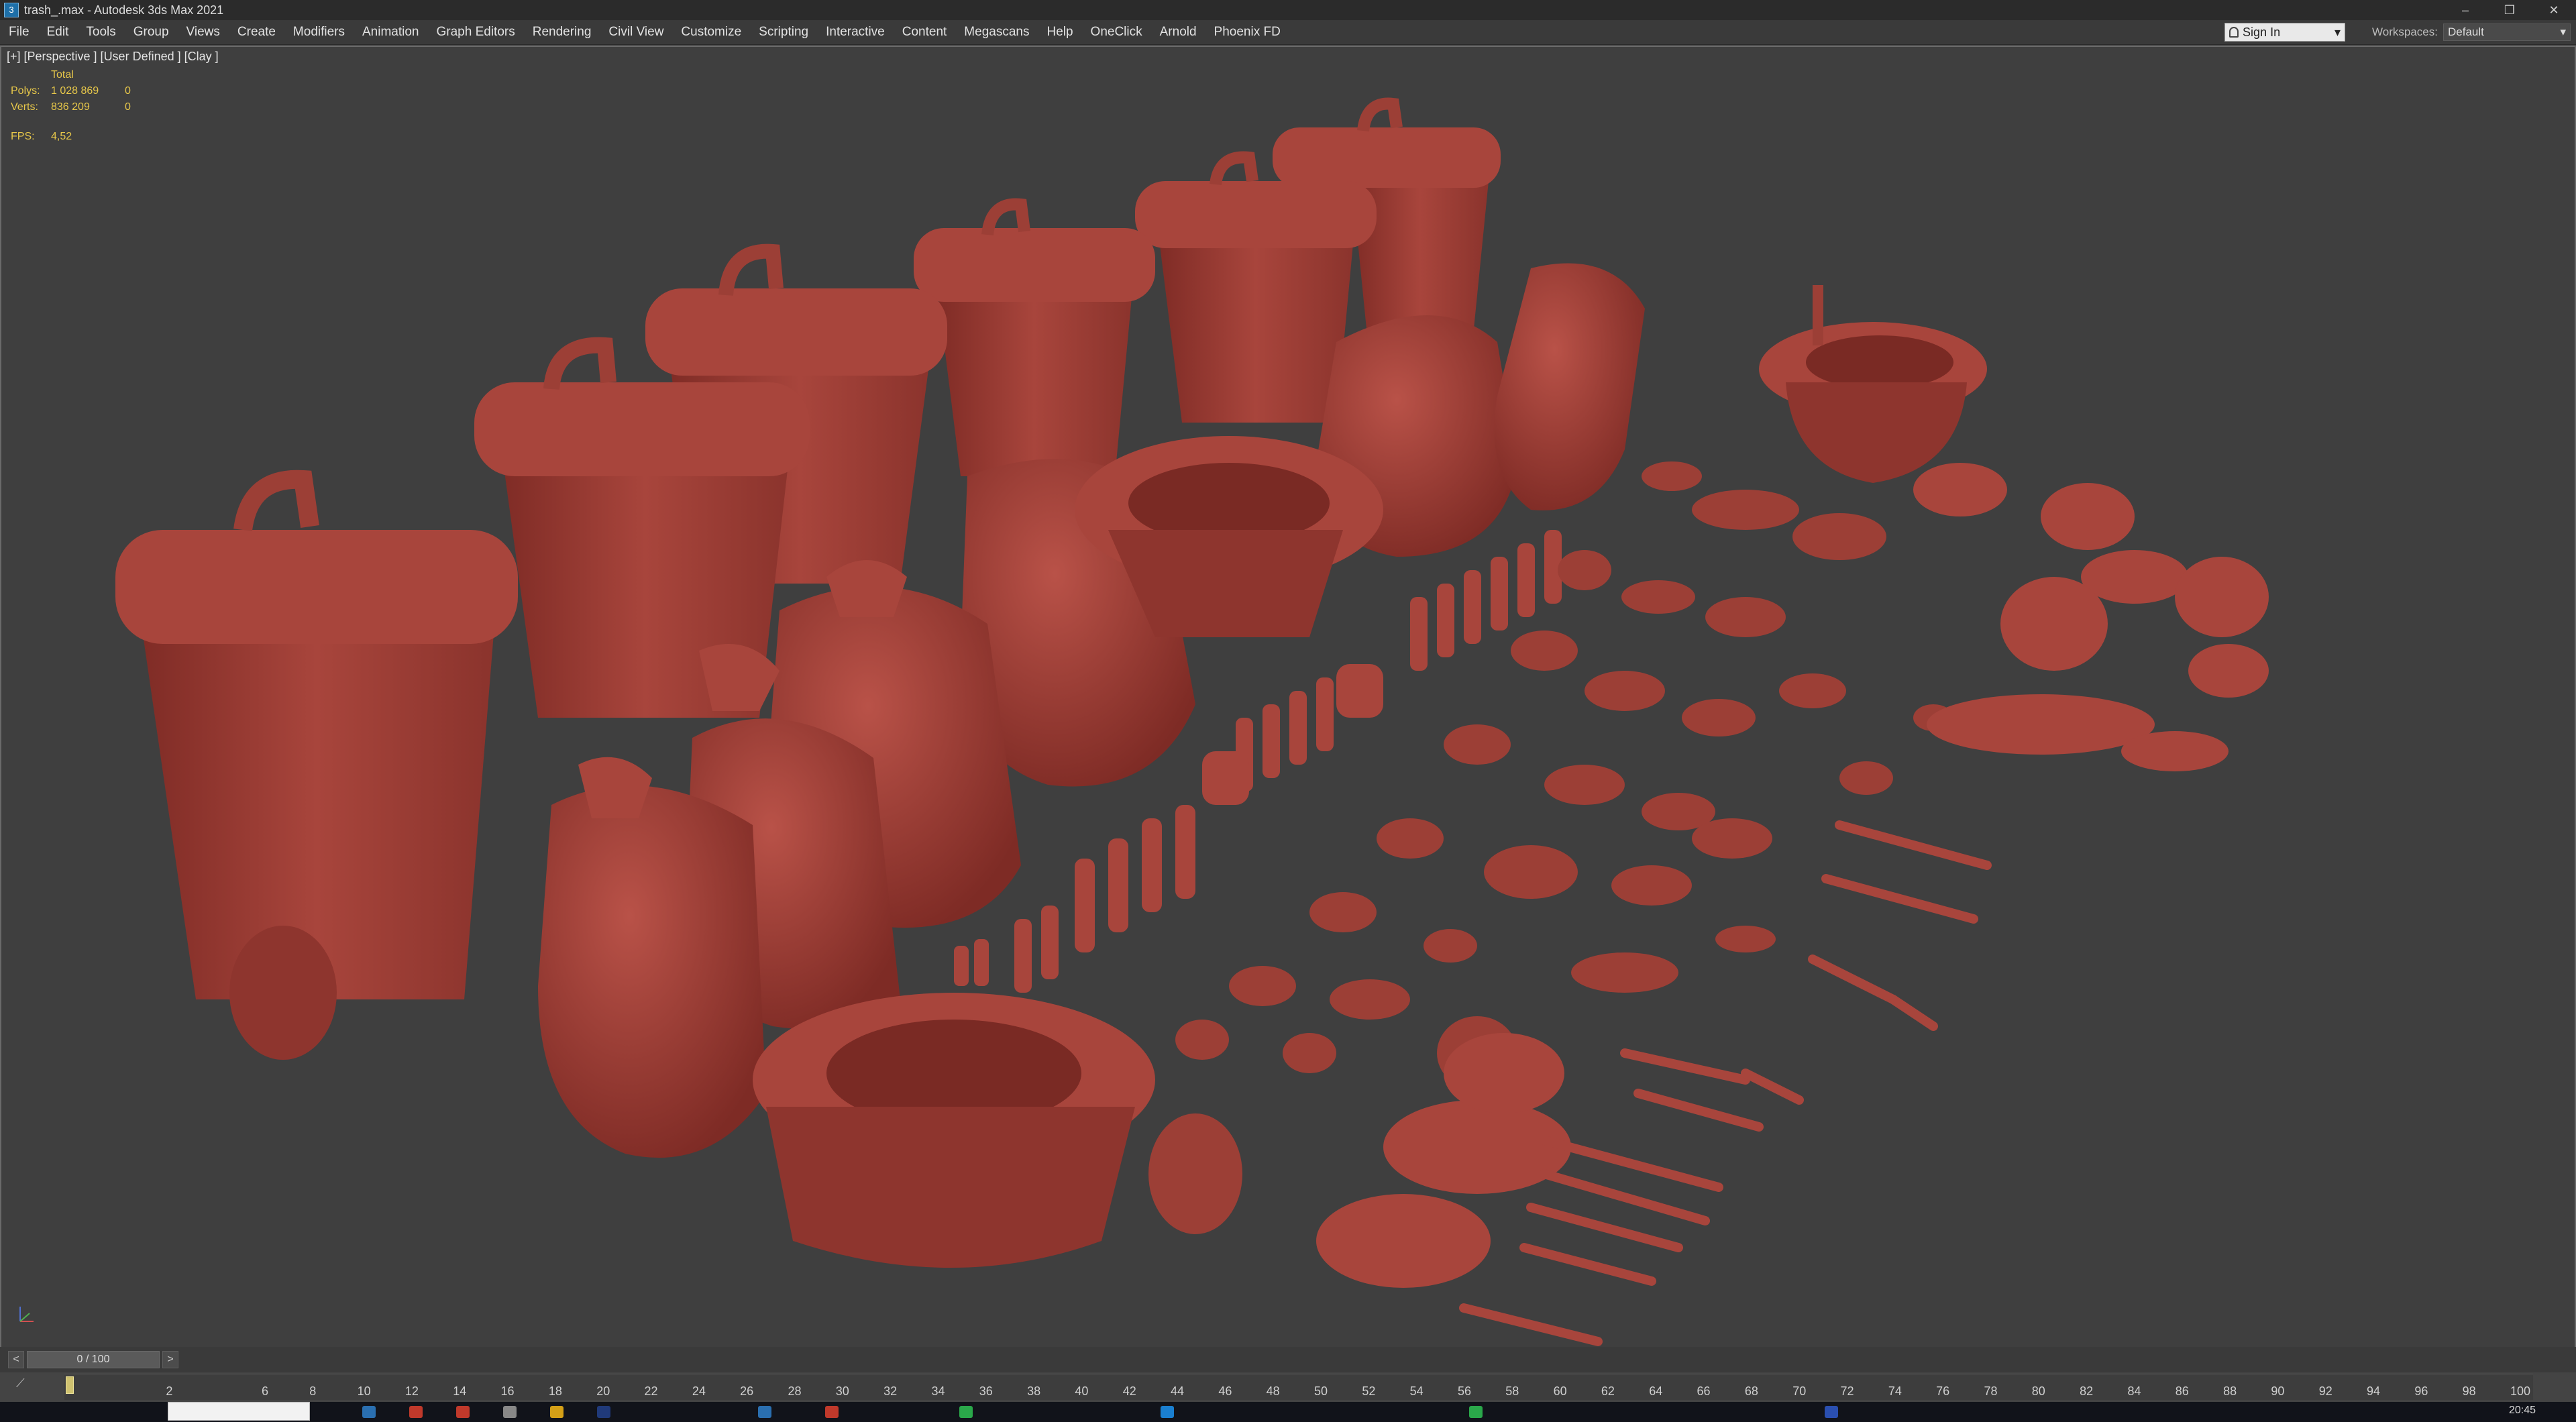  What do you see at coordinates (2234, 32) in the screenshot?
I see `user-icon` at bounding box center [2234, 32].